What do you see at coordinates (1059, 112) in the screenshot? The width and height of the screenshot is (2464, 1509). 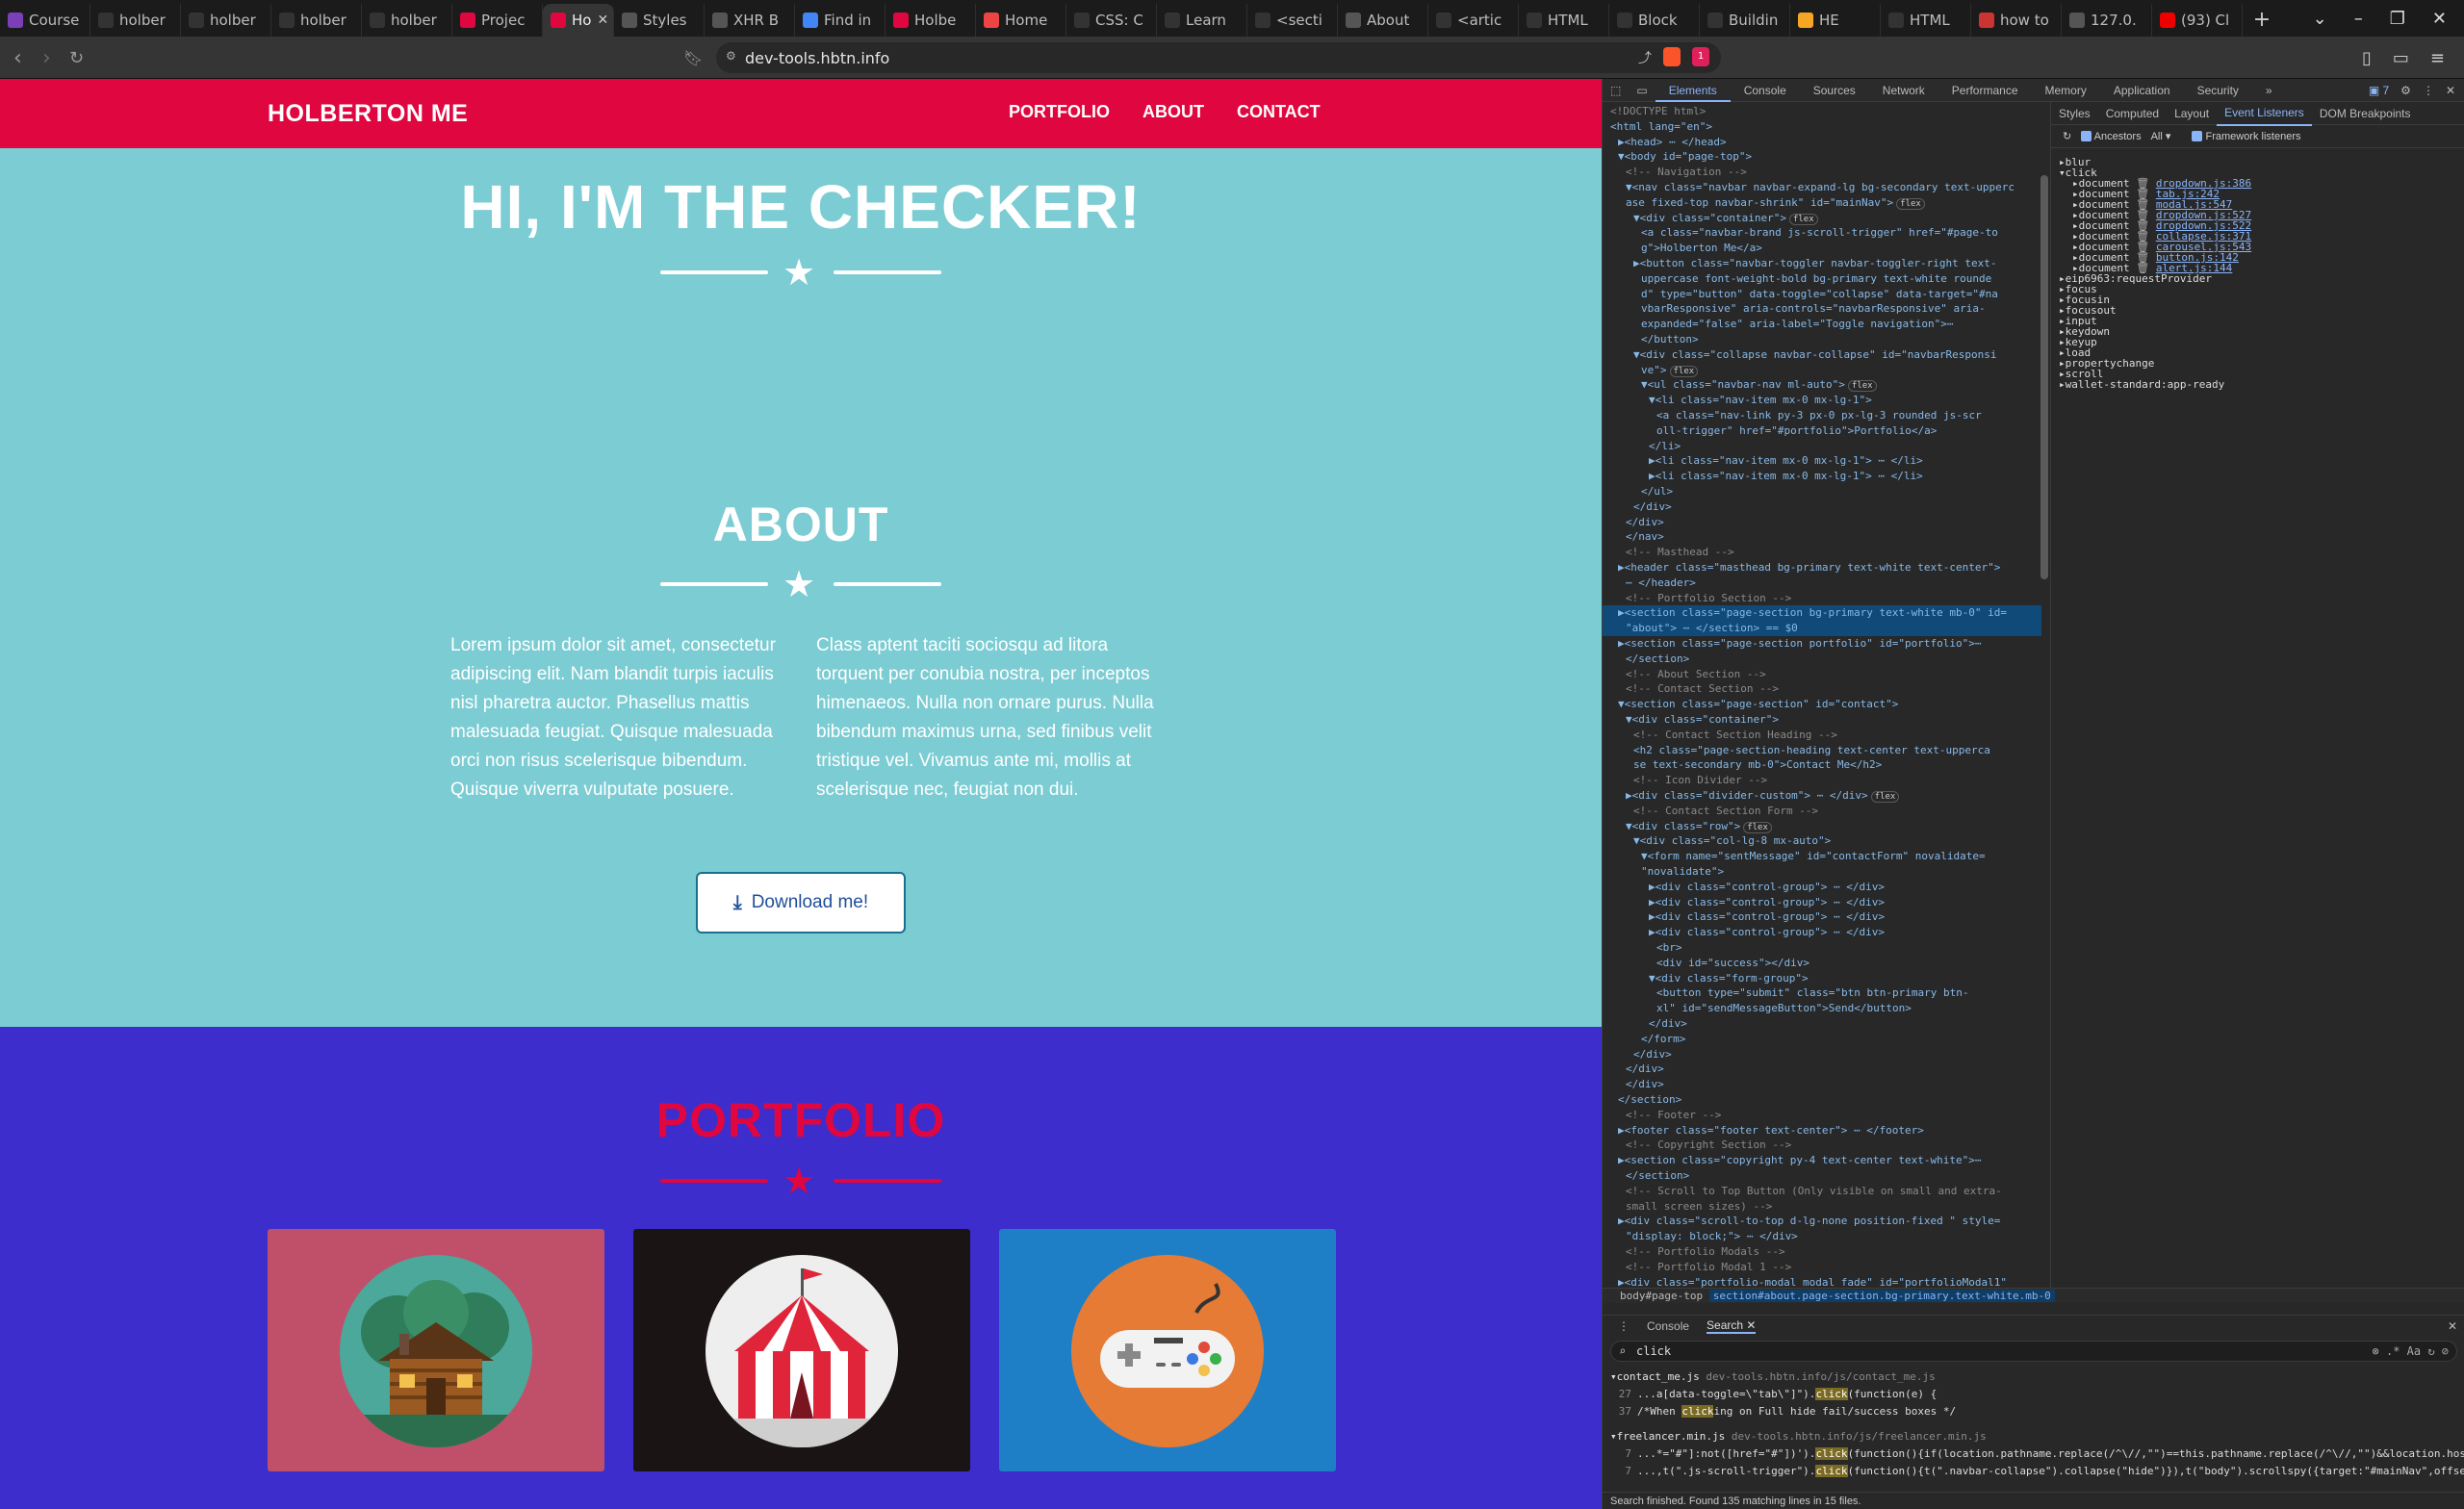 I see `nav-portfolio: PORTFOLIO` at bounding box center [1059, 112].